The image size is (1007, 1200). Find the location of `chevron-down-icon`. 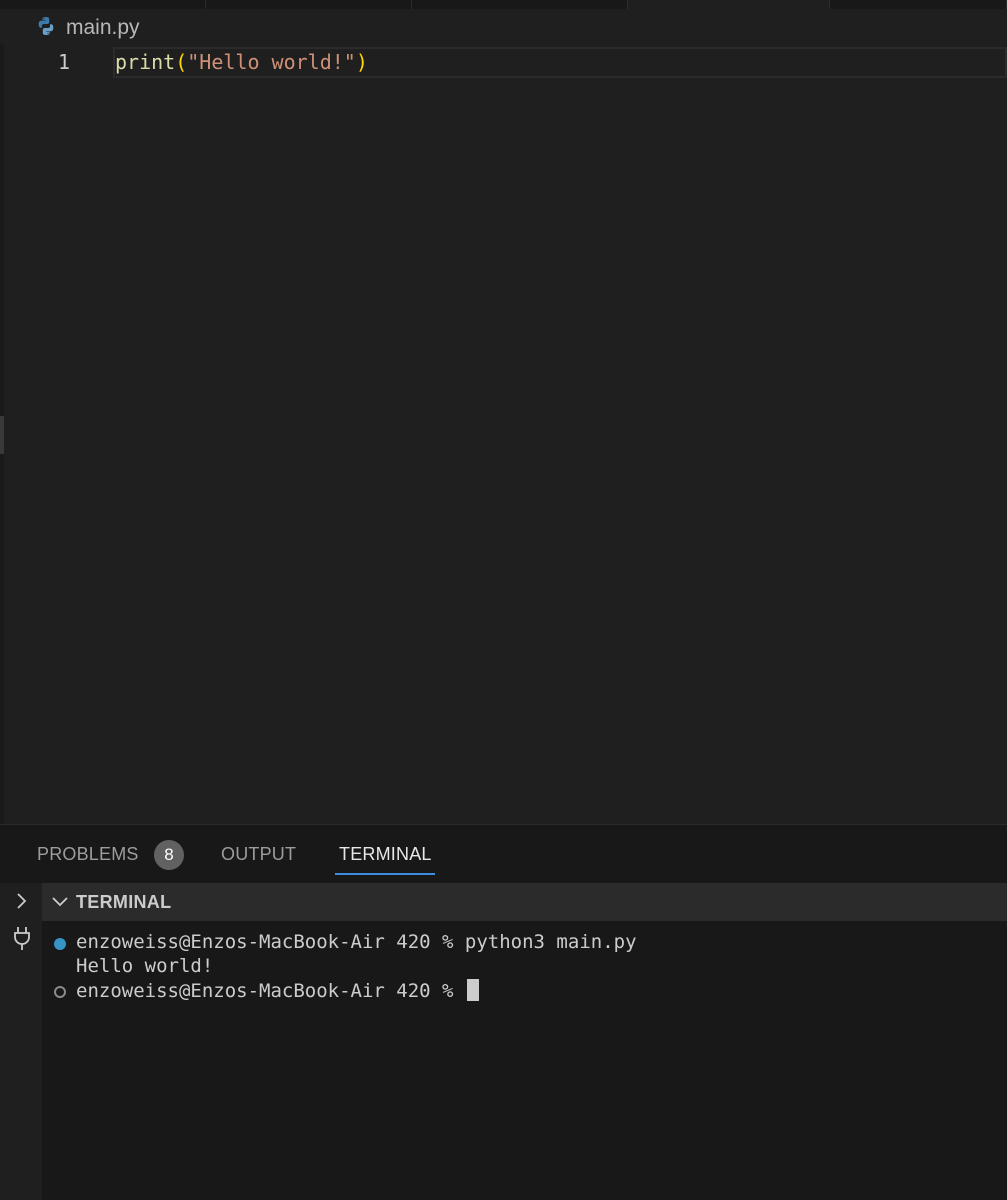

chevron-down-icon is located at coordinates (60, 902).